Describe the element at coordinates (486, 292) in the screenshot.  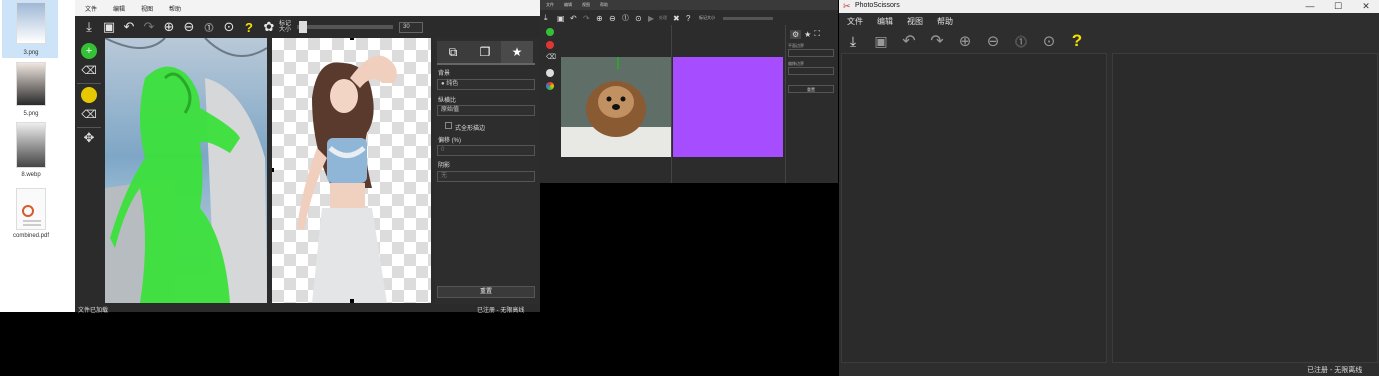
I see `reset-button: 重置` at that location.